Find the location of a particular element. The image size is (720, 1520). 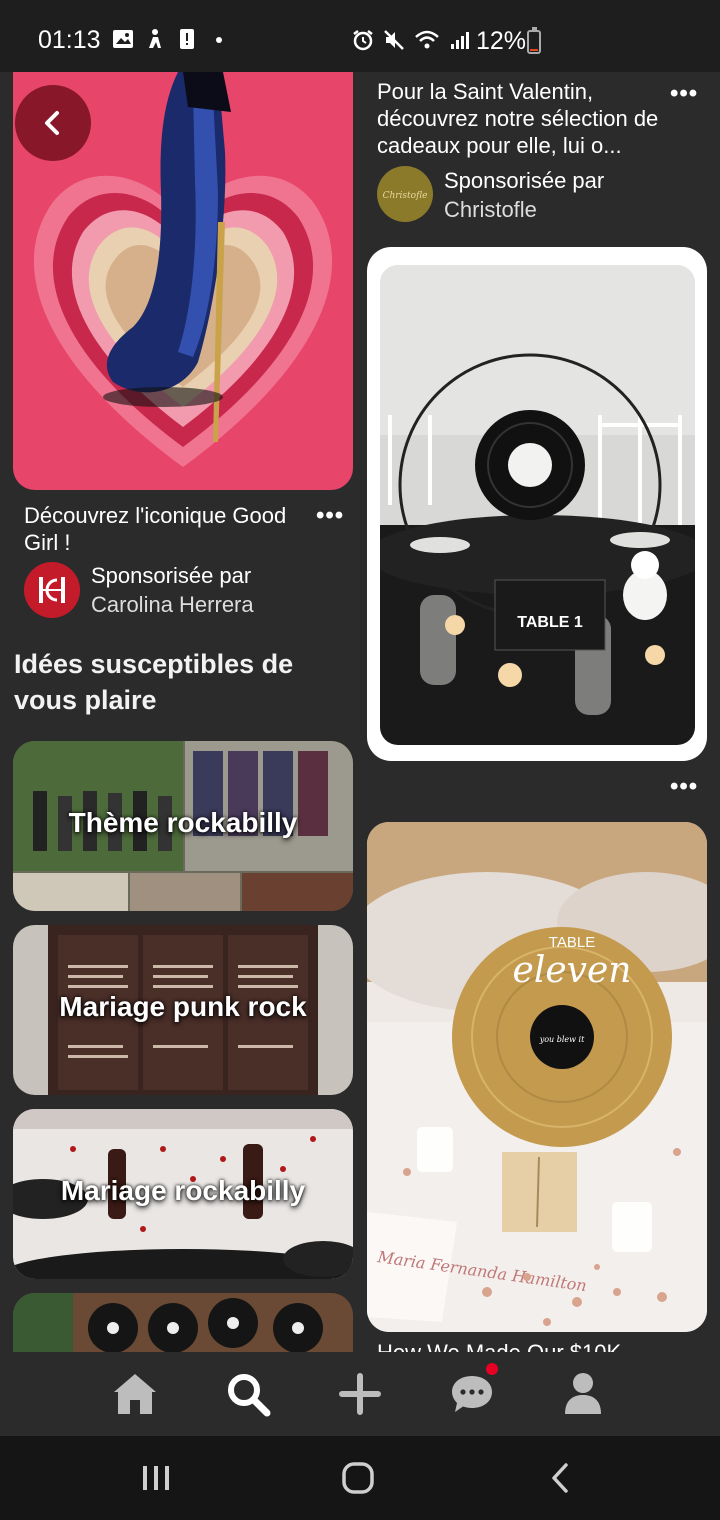

back-arrow-icon is located at coordinates (560, 1478).